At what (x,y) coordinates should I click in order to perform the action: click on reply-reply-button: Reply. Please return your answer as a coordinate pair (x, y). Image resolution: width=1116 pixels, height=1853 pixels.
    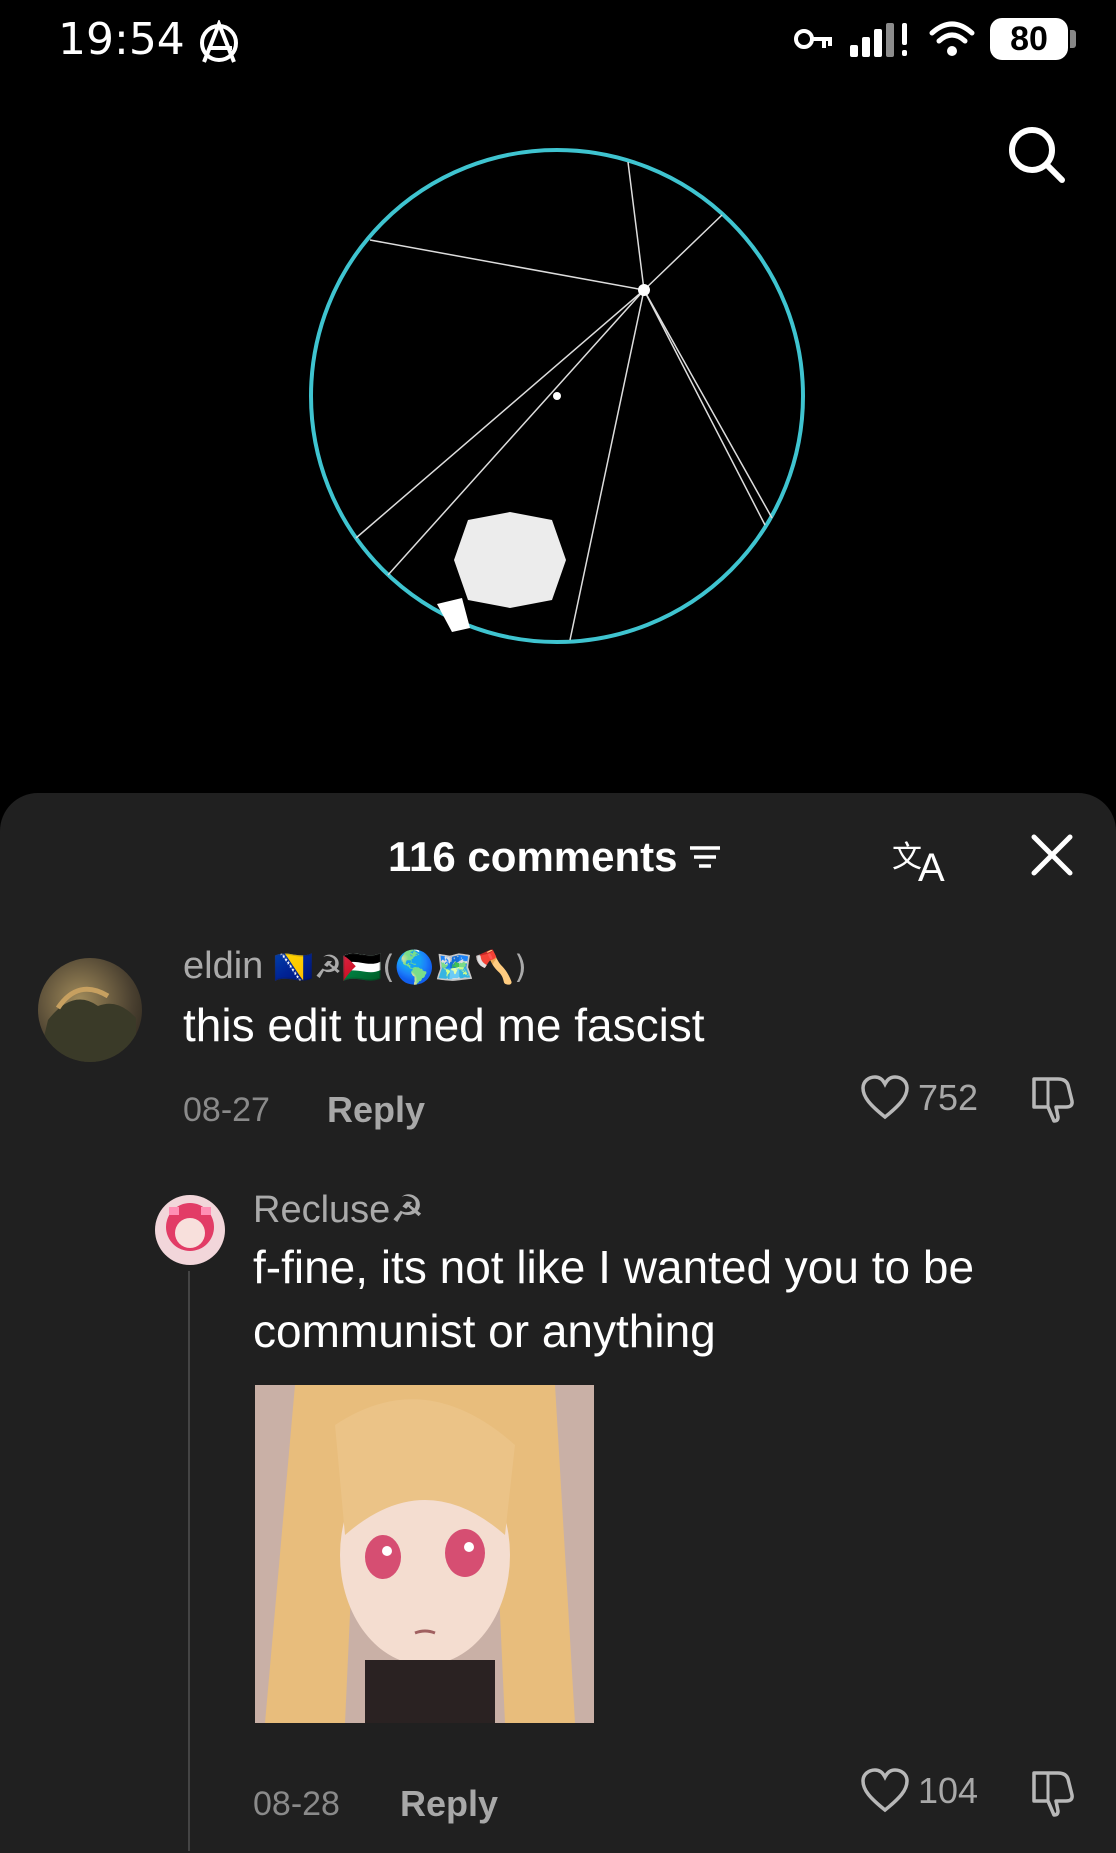
    Looking at the image, I should click on (449, 1804).